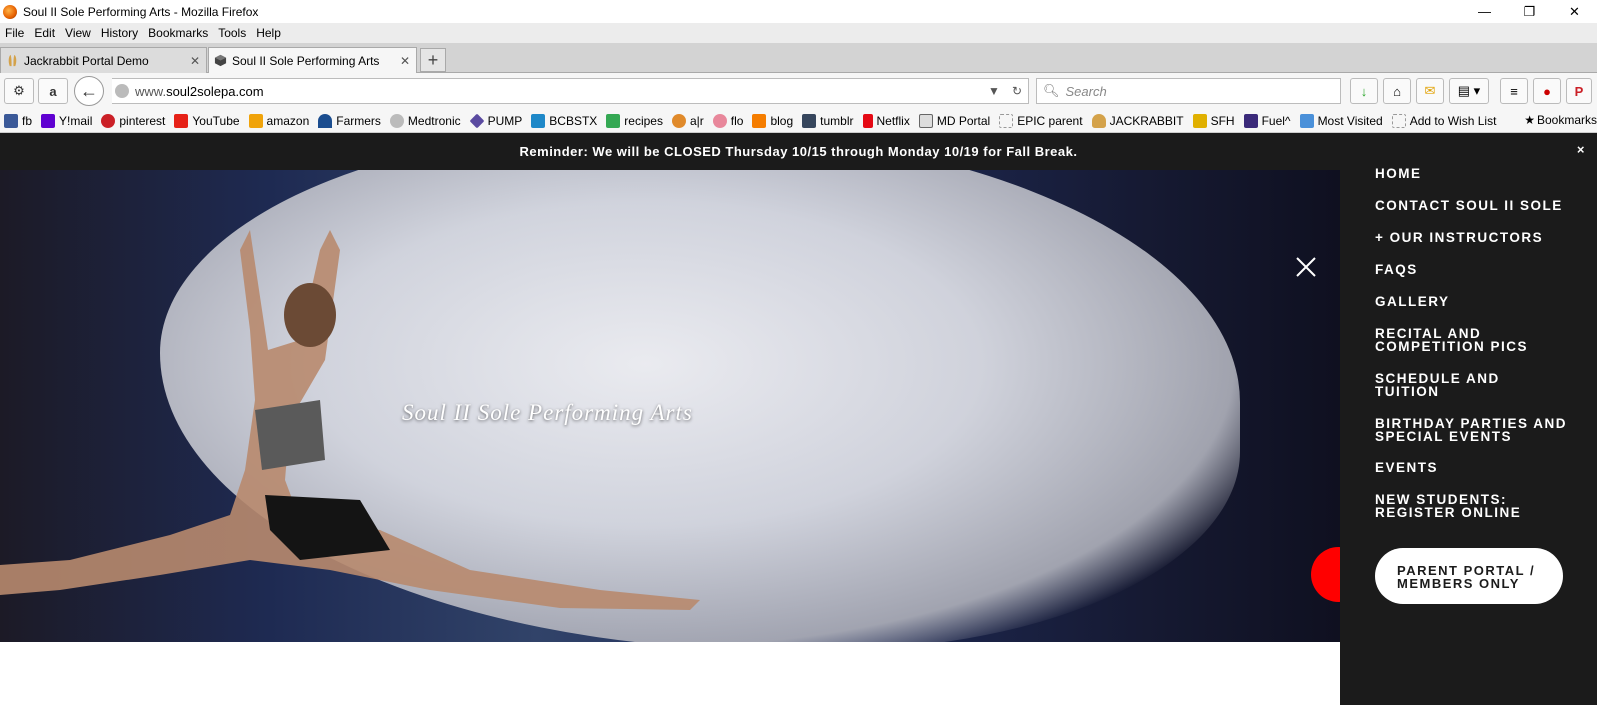 The width and height of the screenshot is (1597, 705). I want to click on pinterest-icon: P, so click(1579, 91).